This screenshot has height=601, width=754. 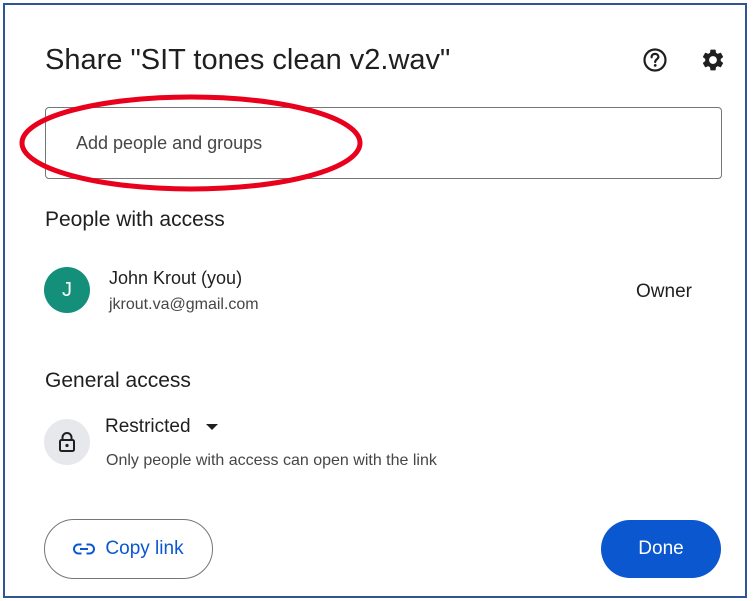 I want to click on copy-link-label: Copy link, so click(x=144, y=548).